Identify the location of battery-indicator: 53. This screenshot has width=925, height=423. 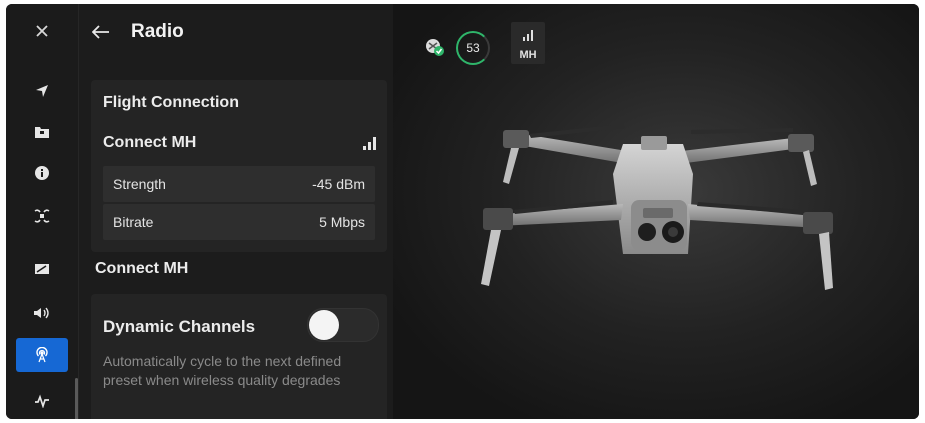
(473, 48).